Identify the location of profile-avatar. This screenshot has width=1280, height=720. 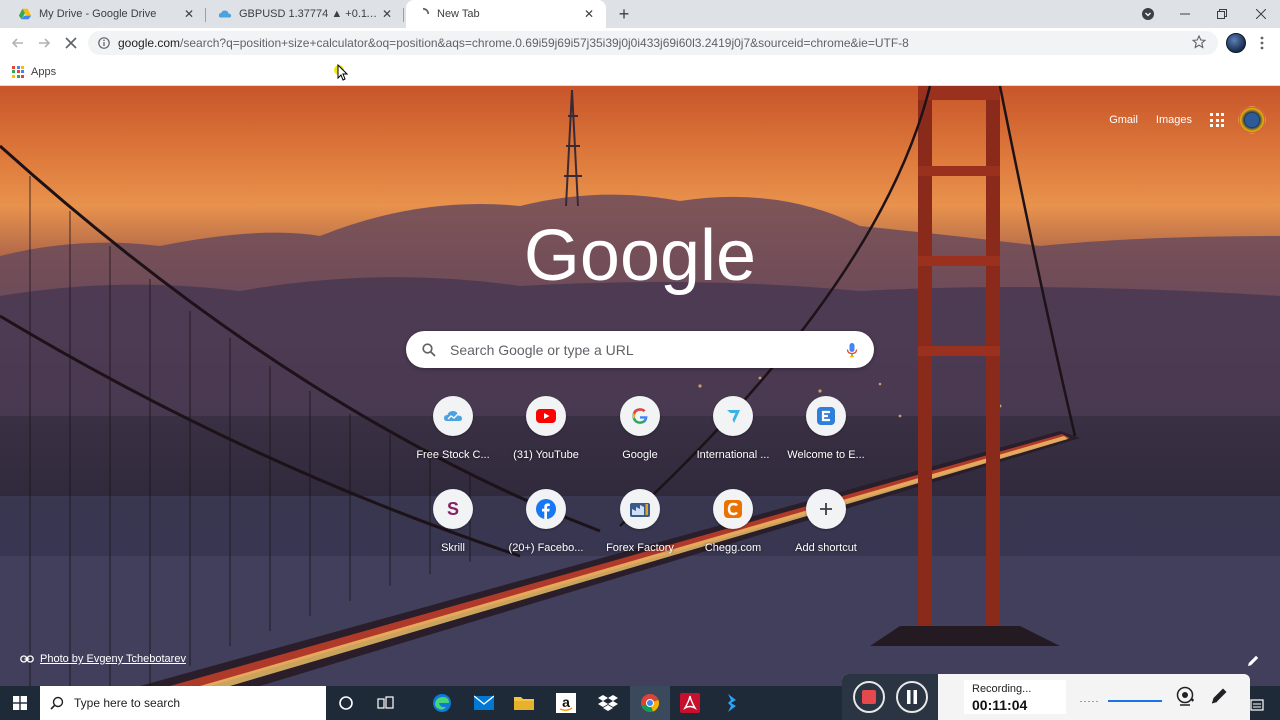
(1236, 43).